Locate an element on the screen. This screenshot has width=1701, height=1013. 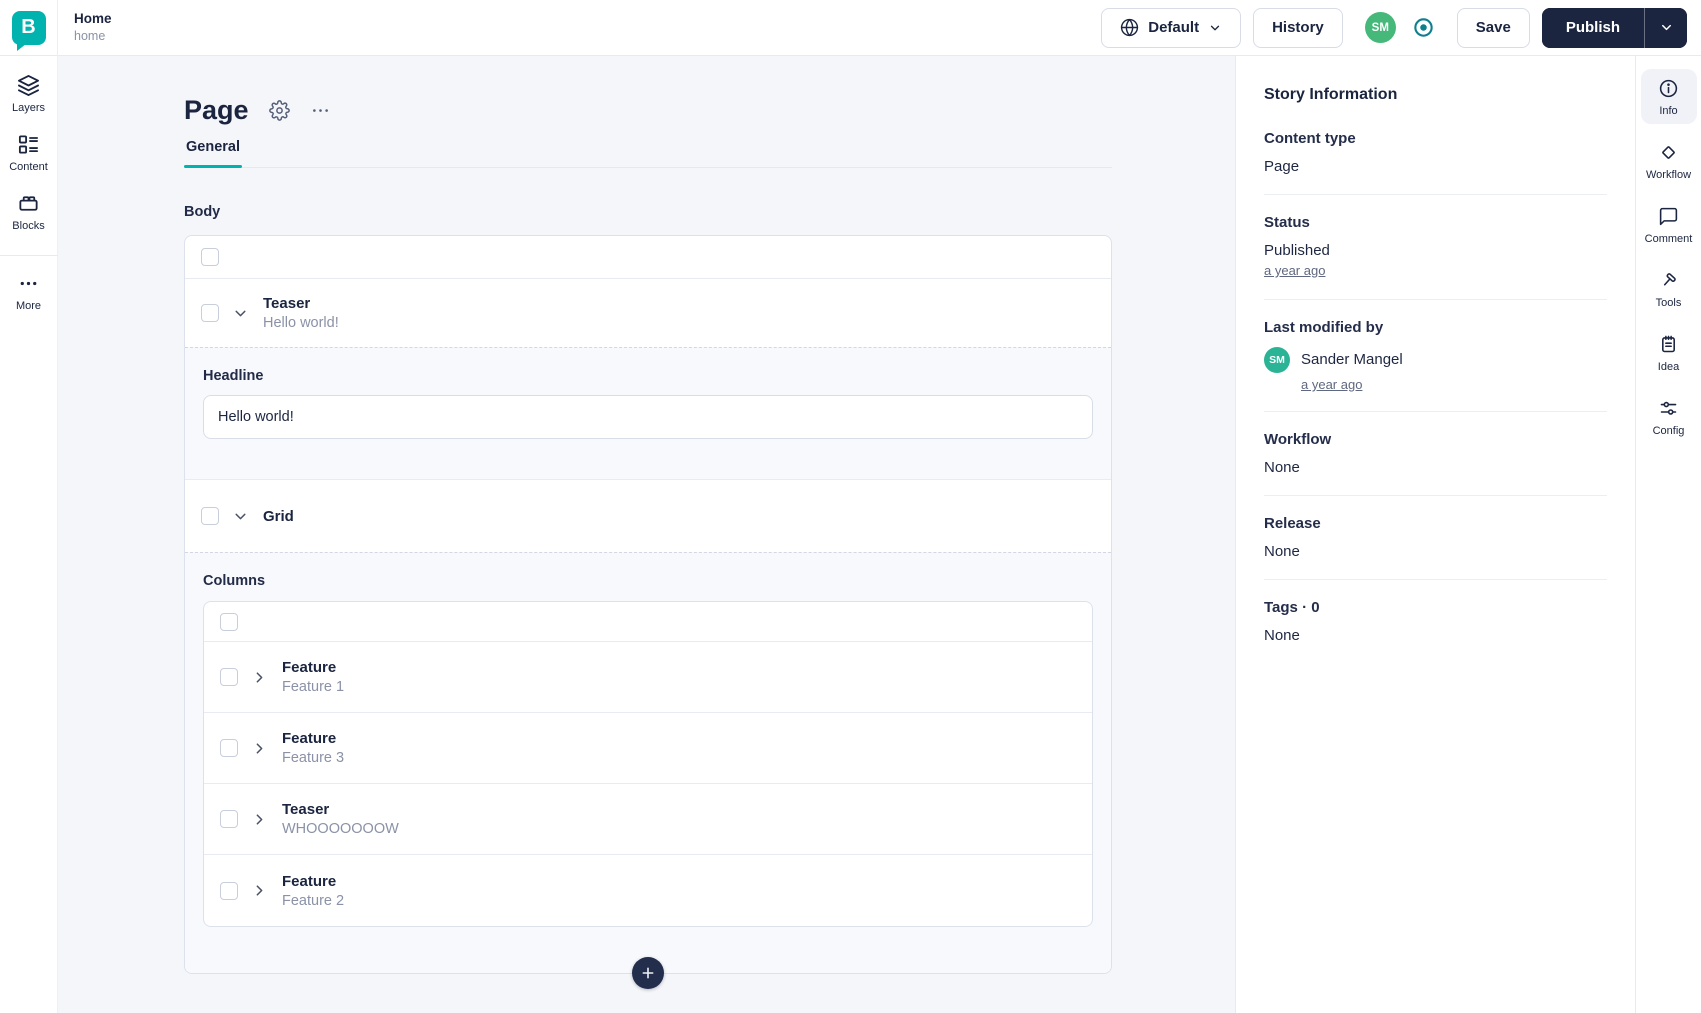
sidebar-item-label: Content is located at coordinates (28, 167).